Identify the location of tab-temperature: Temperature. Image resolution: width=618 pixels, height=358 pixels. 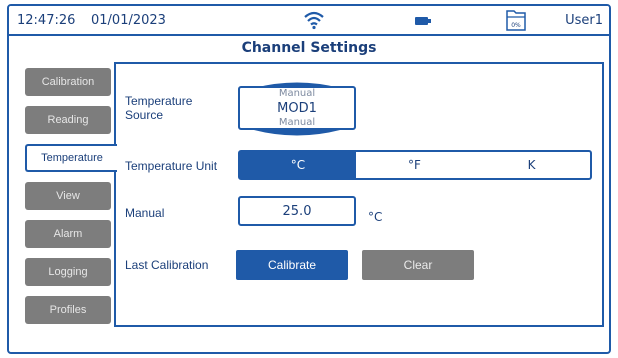
(71, 158).